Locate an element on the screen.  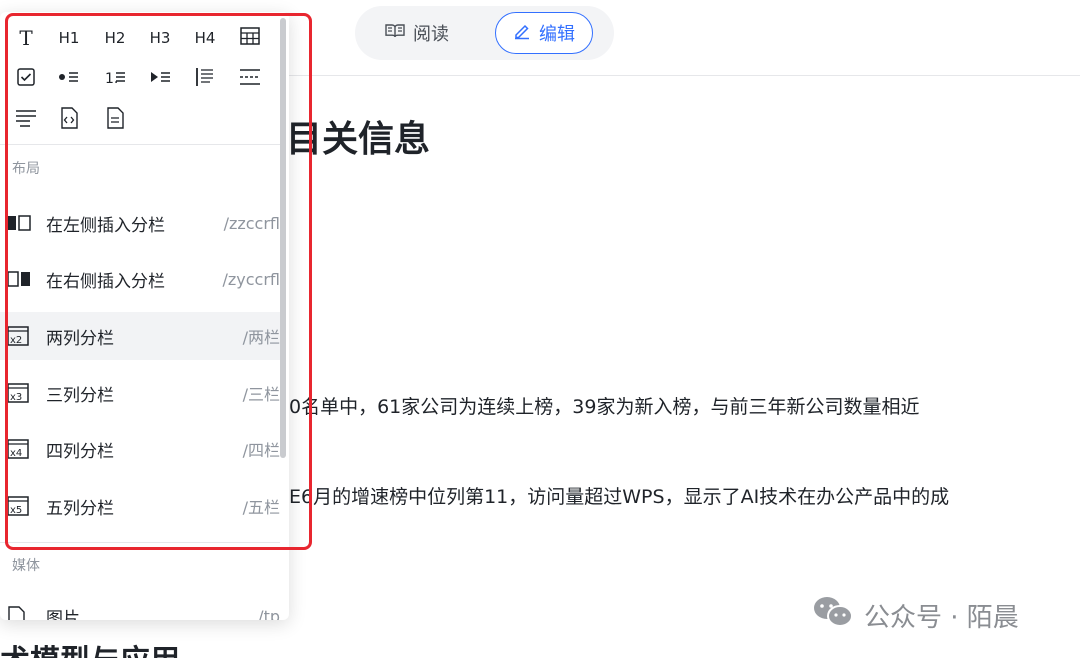
menu-item-shortcut: /两栏 is located at coordinates (261, 337).